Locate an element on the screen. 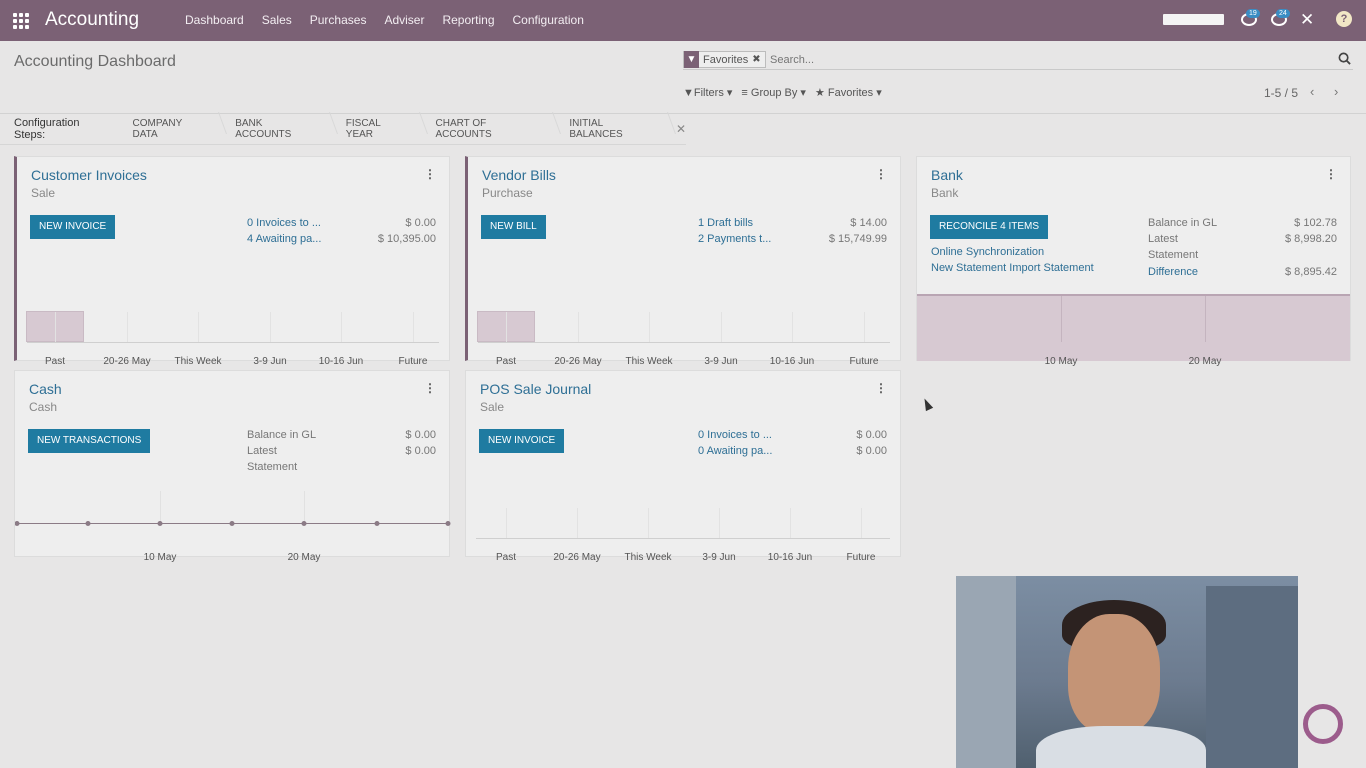 The image size is (1366, 768). facet-label: Favorites is located at coordinates (726, 59).